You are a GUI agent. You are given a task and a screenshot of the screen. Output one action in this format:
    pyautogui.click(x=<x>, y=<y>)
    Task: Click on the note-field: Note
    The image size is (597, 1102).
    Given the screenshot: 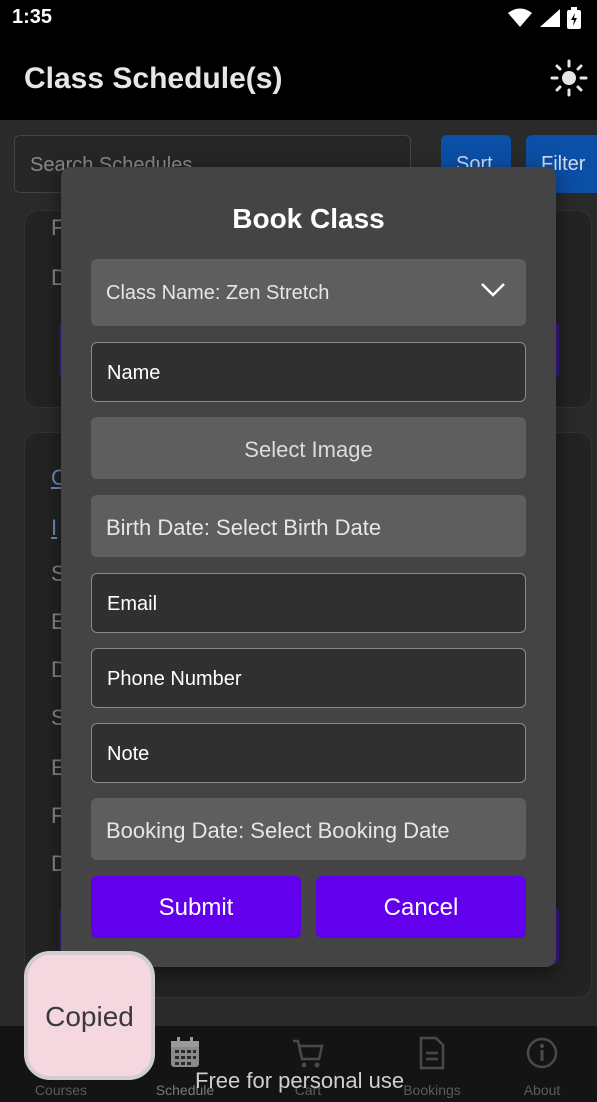 What is the action you would take?
    pyautogui.click(x=308, y=753)
    